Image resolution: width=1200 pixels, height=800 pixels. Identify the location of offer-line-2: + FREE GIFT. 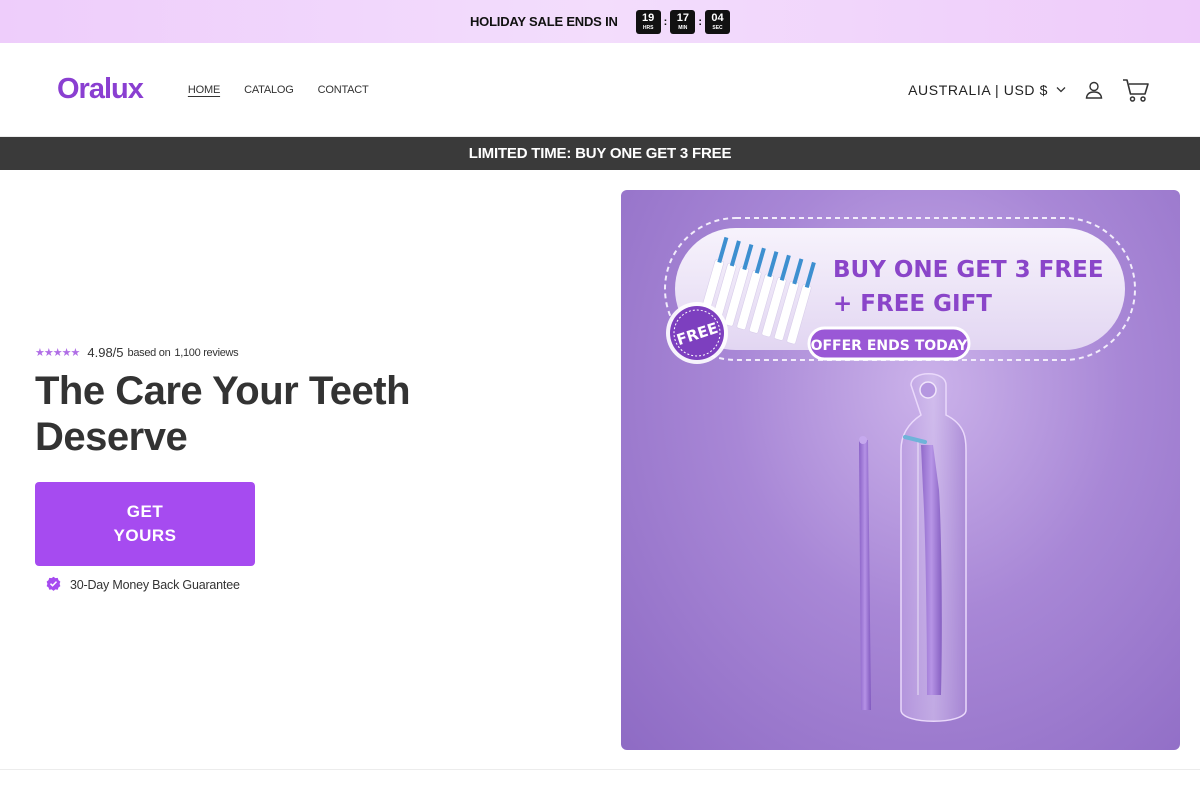
(912, 304).